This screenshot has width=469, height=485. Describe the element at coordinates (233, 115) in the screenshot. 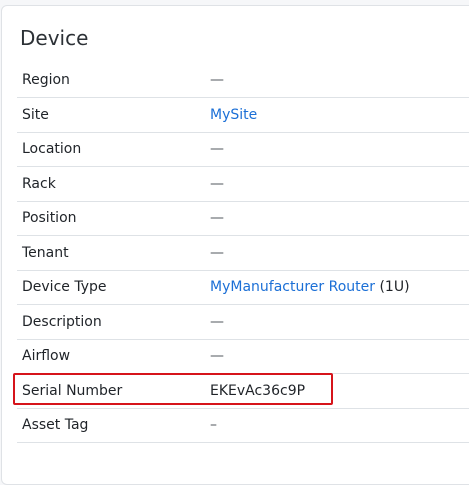

I see `site-link: MySite` at that location.